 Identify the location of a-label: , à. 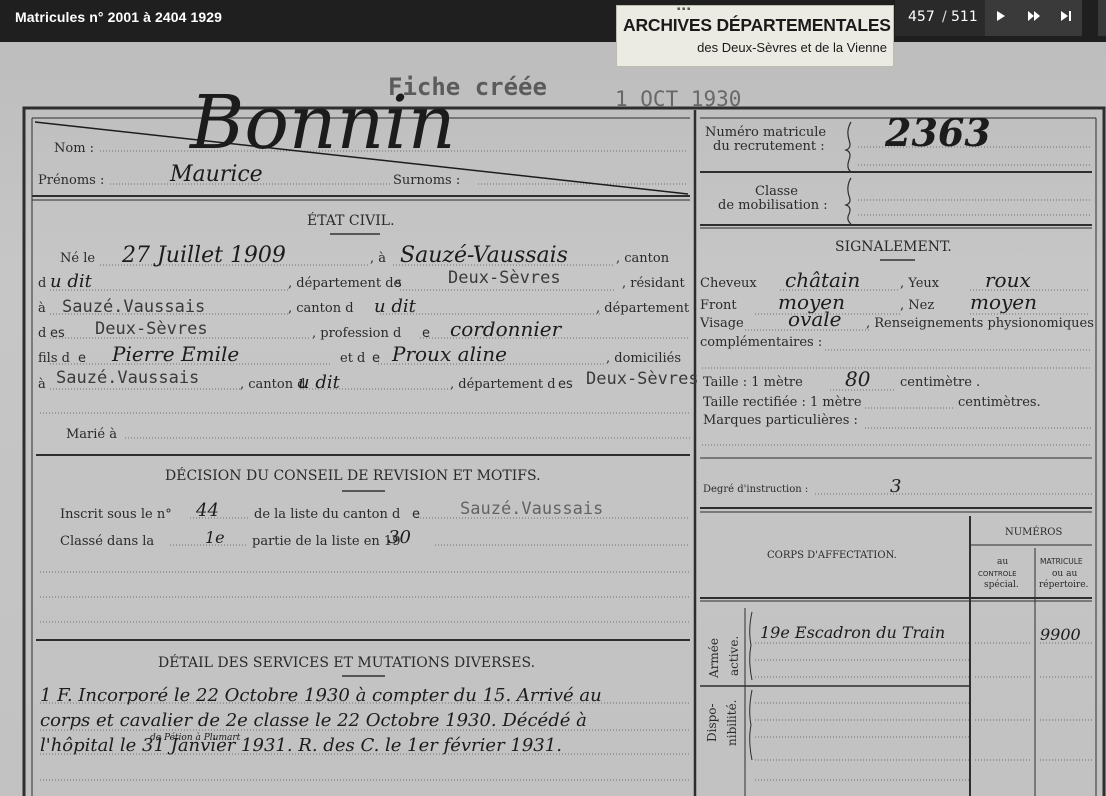
(378, 258).